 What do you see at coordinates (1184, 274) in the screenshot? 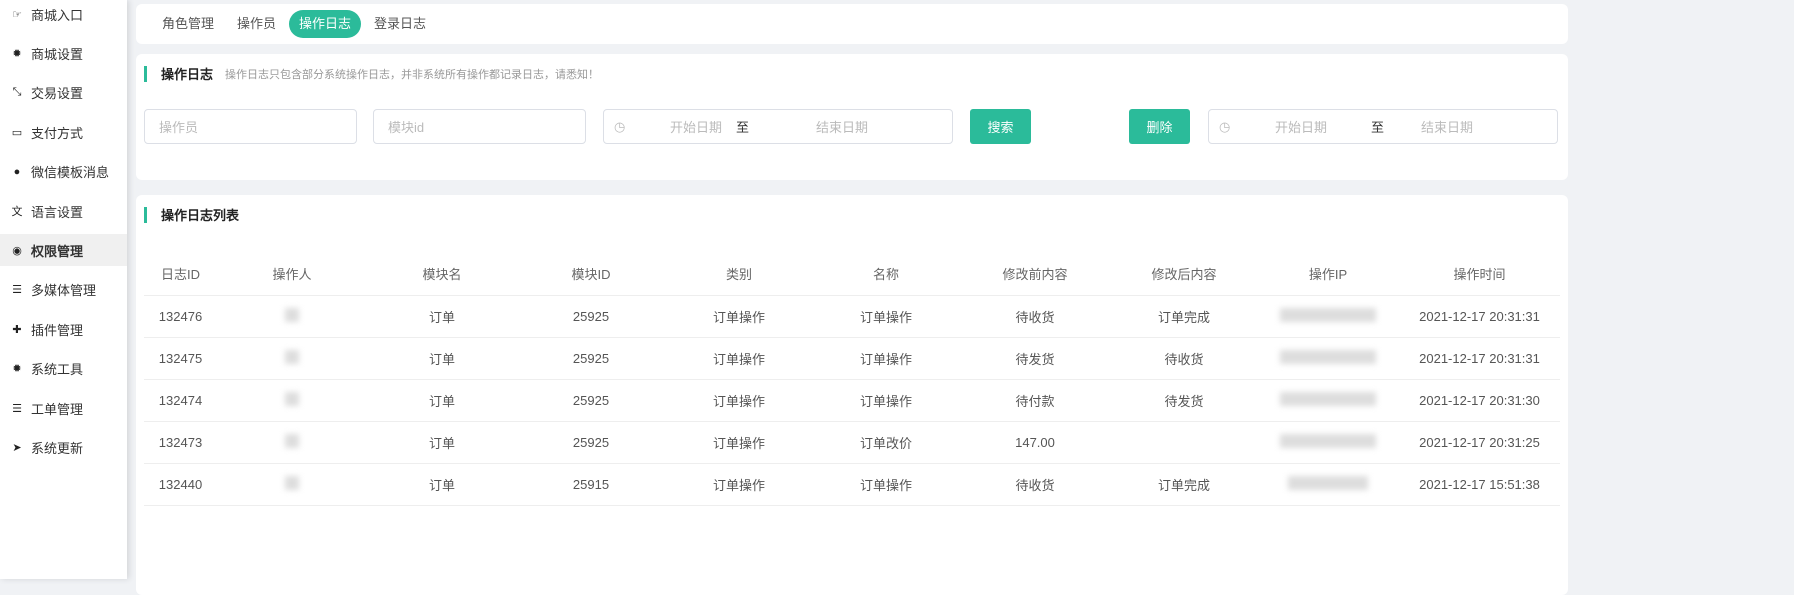
I see `column-header: 修改后内容` at bounding box center [1184, 274].